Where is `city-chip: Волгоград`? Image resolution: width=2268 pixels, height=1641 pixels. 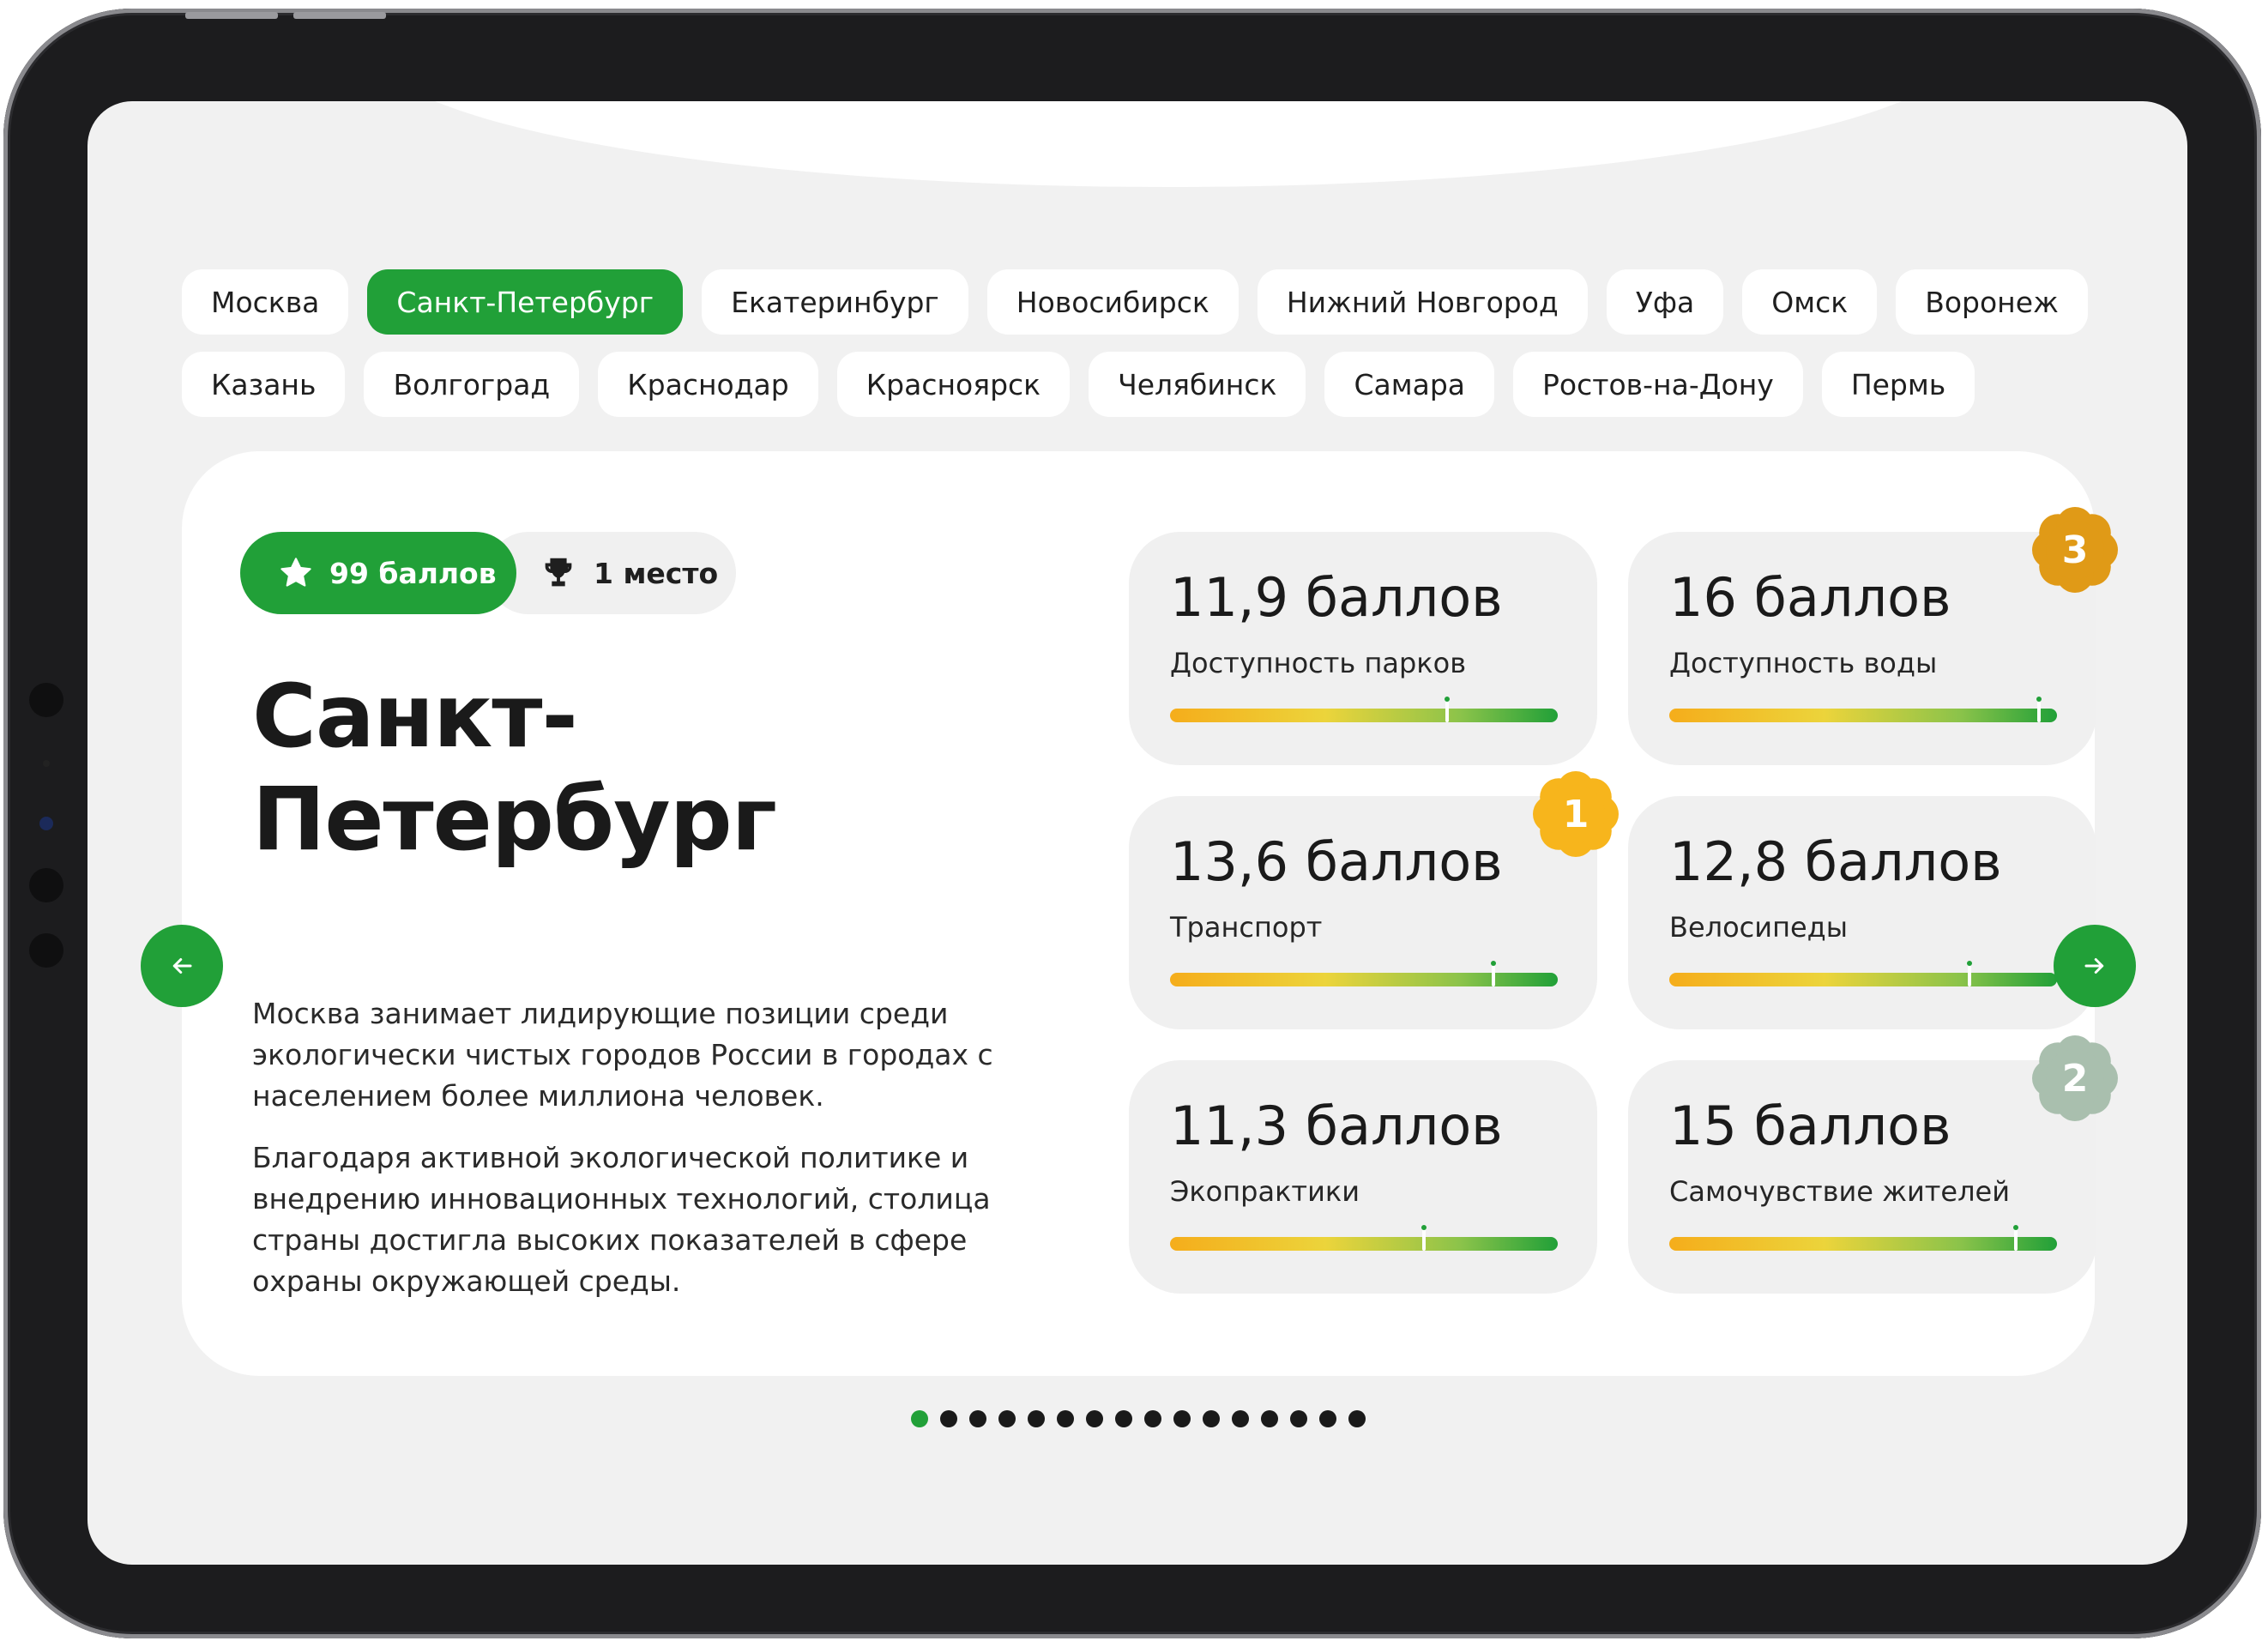 city-chip: Волгоград is located at coordinates (472, 384).